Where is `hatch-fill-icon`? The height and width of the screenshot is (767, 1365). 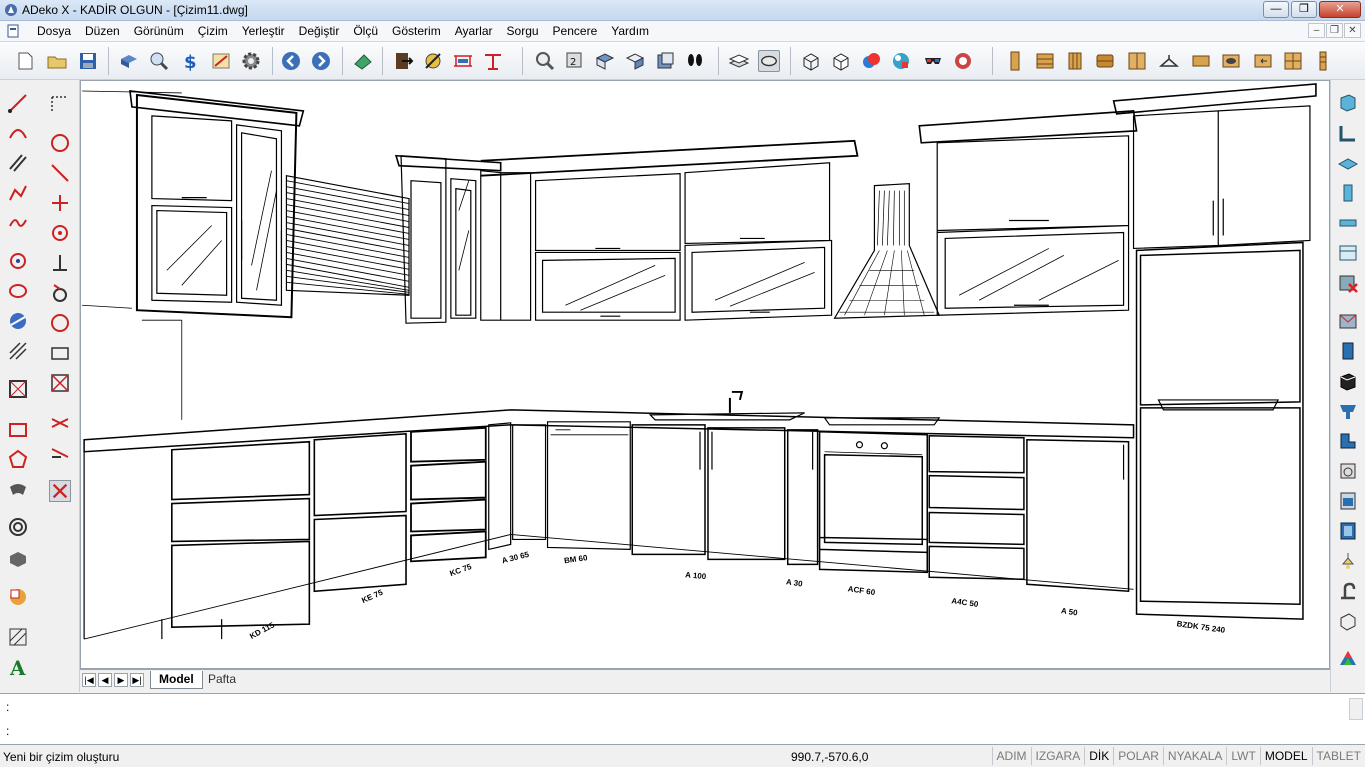
hatch-fill-icon is located at coordinates (18, 637).